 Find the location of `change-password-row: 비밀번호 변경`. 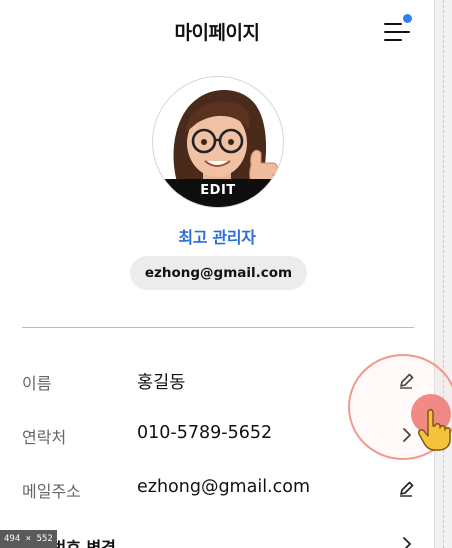

change-password-row: 비밀번호 변경 is located at coordinates (217, 538).